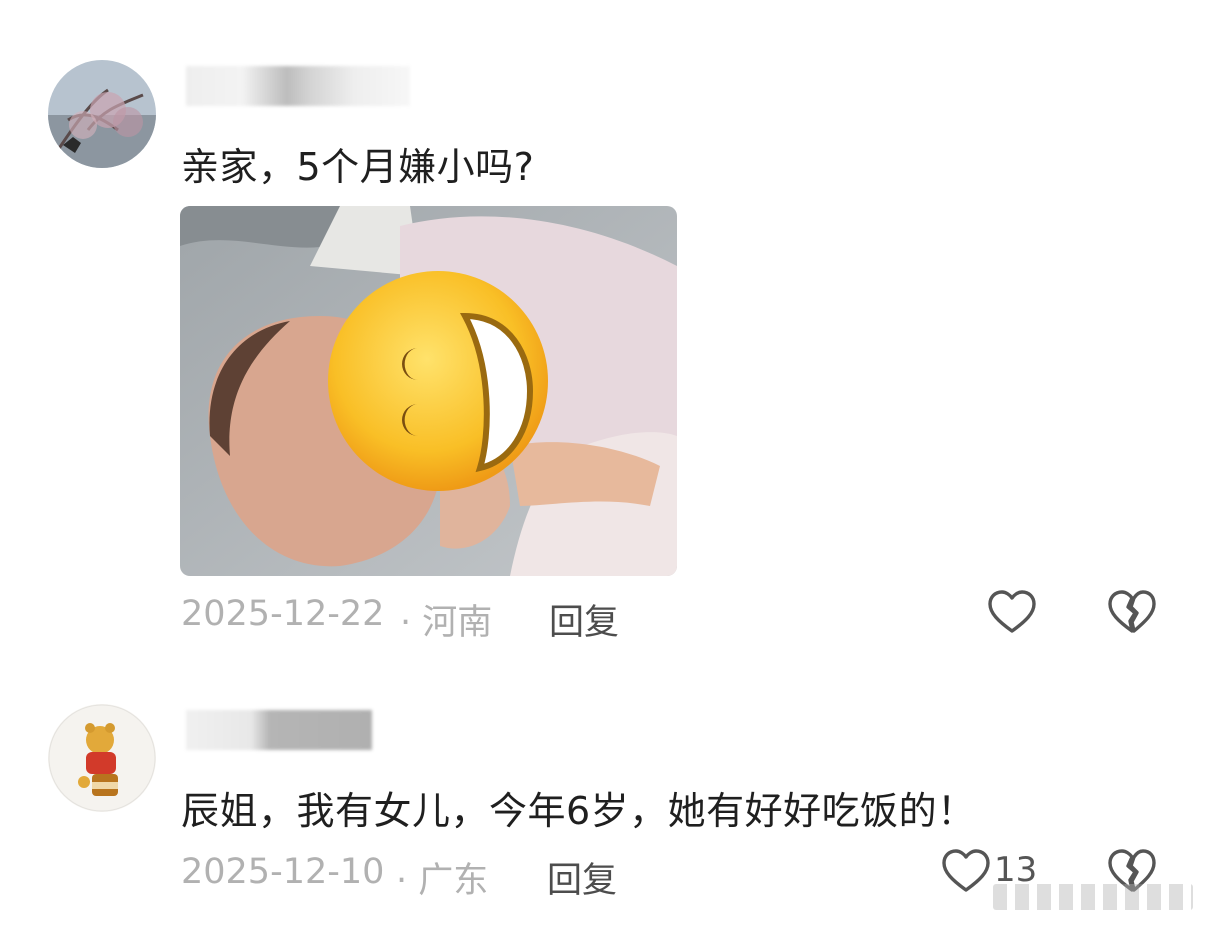 The image size is (1205, 926). I want to click on comment-text: 辰姐，我有女儿，今年6岁，她有好好吃饭的！, so click(578, 811).